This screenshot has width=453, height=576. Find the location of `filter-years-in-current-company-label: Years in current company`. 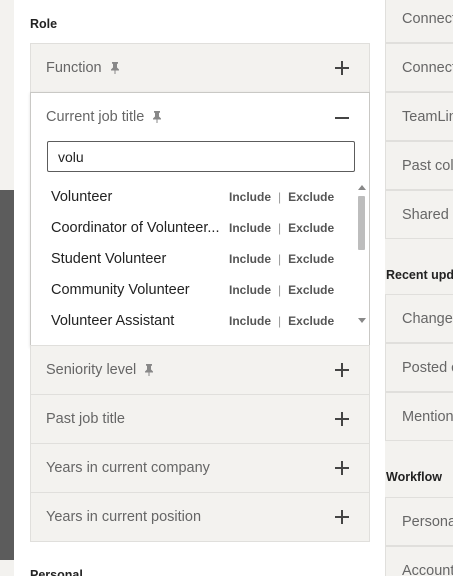

filter-years-in-current-company-label: Years in current company is located at coordinates (128, 468).